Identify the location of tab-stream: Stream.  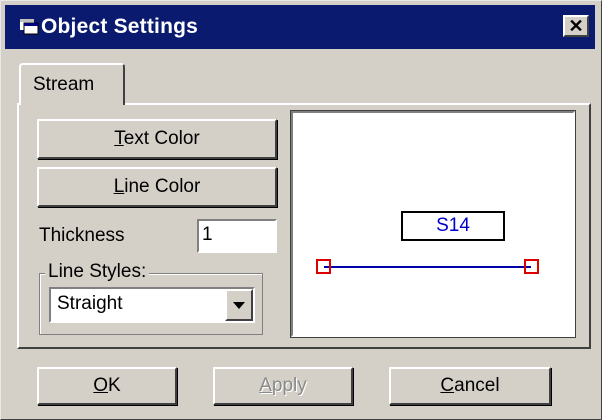
(72, 84).